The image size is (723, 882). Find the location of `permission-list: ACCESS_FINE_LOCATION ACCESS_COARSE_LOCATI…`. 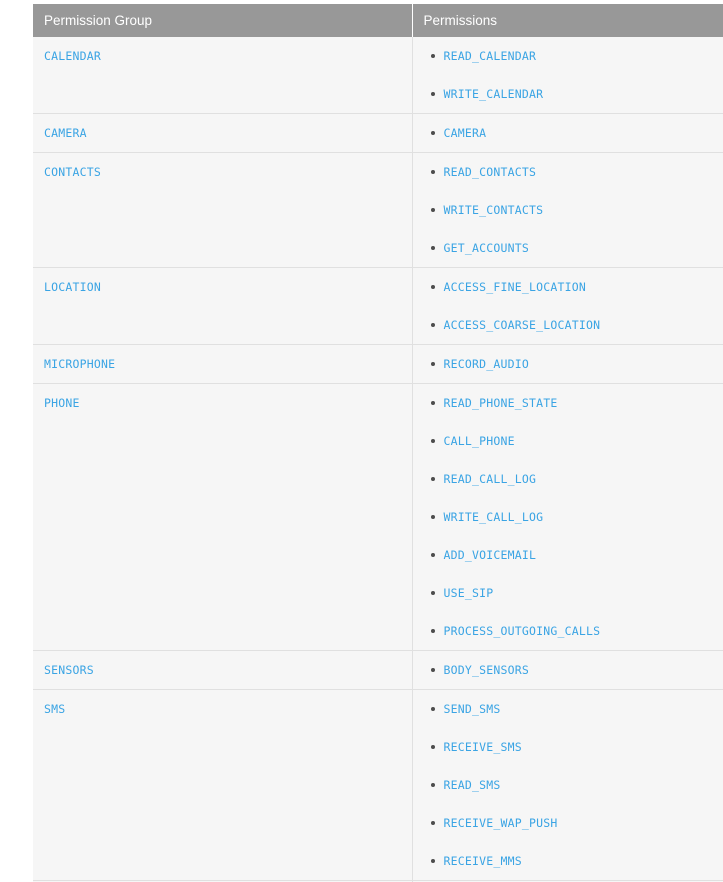

permission-list: ACCESS_FINE_LOCATION ACCESS_COARSE_LOCATI… is located at coordinates (568, 306).